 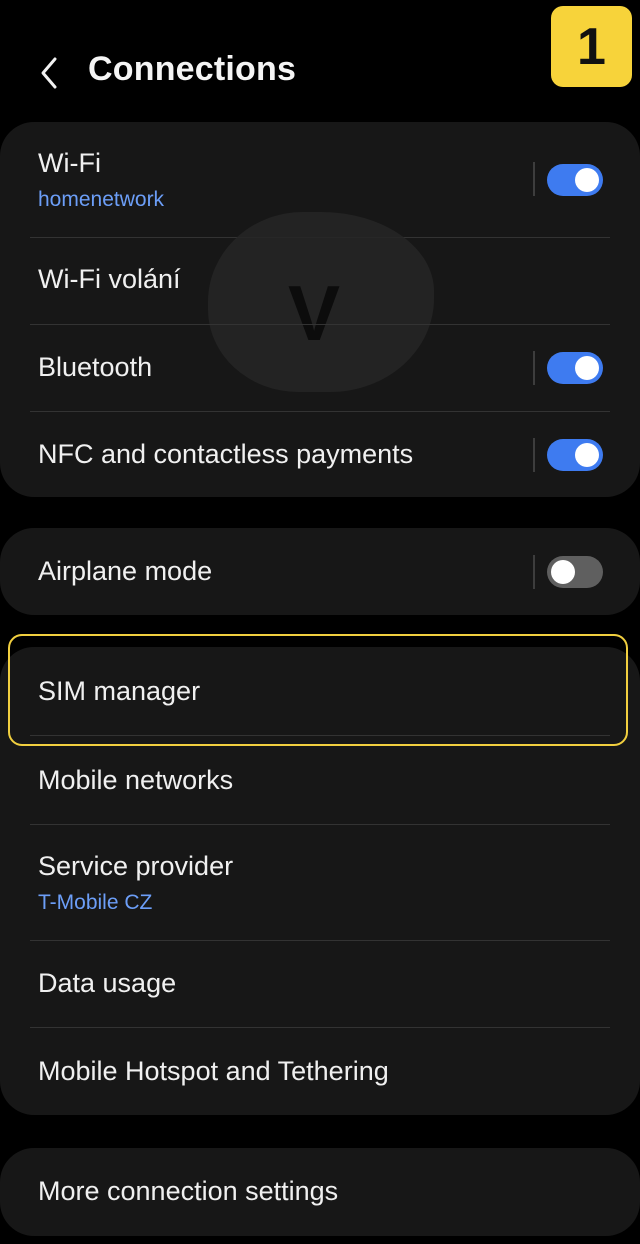 I want to click on wifi-toggle, so click(x=575, y=180).